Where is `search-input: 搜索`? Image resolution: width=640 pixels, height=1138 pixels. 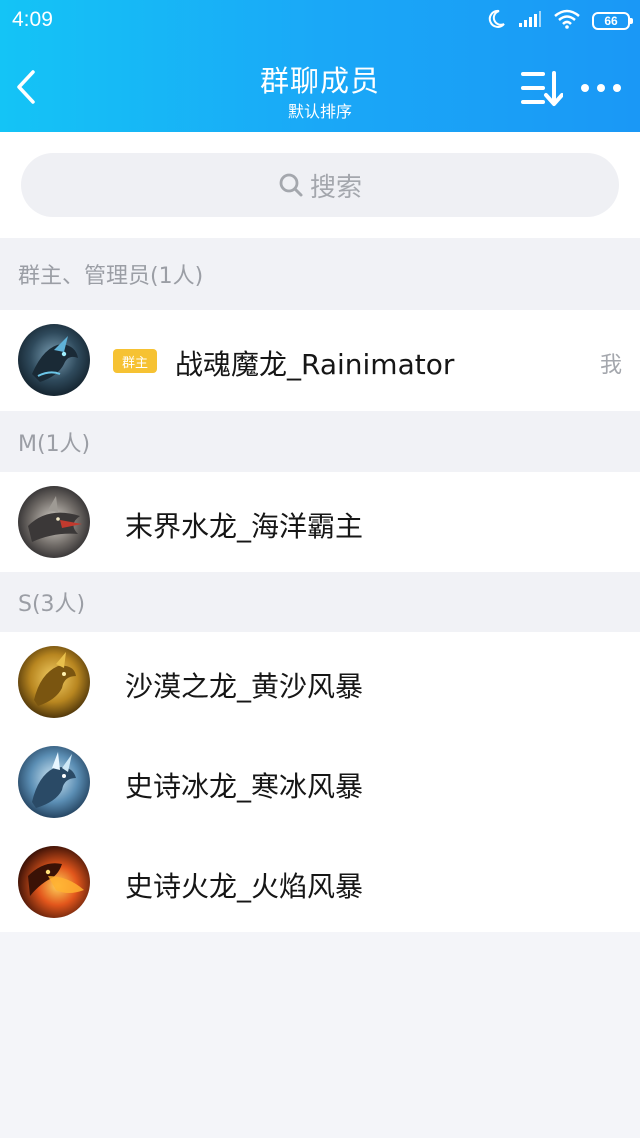 search-input: 搜索 is located at coordinates (320, 185).